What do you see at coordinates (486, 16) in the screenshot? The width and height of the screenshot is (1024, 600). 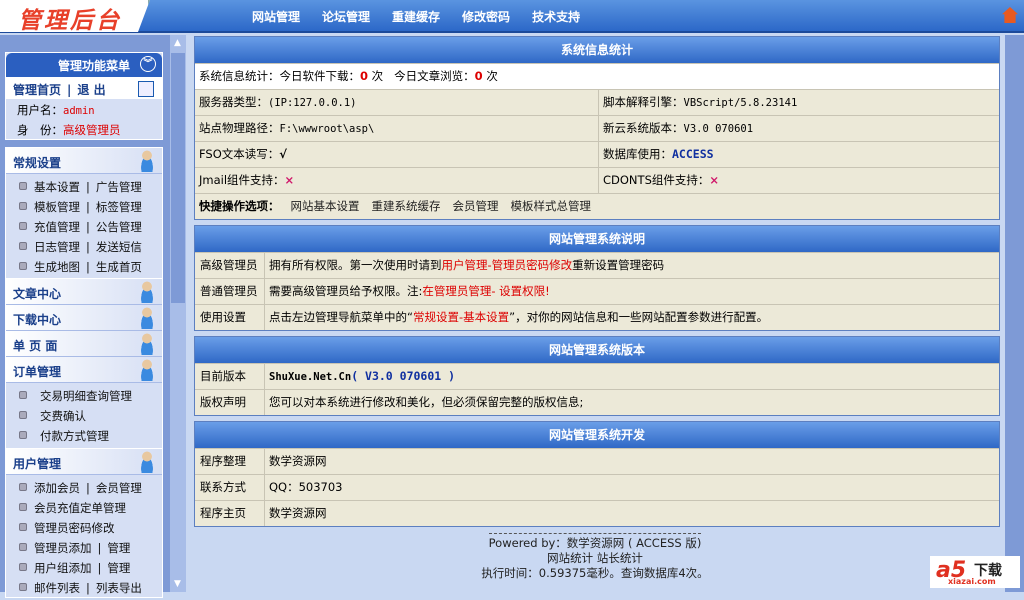 I see `nav-change-password: 修改密码` at bounding box center [486, 16].